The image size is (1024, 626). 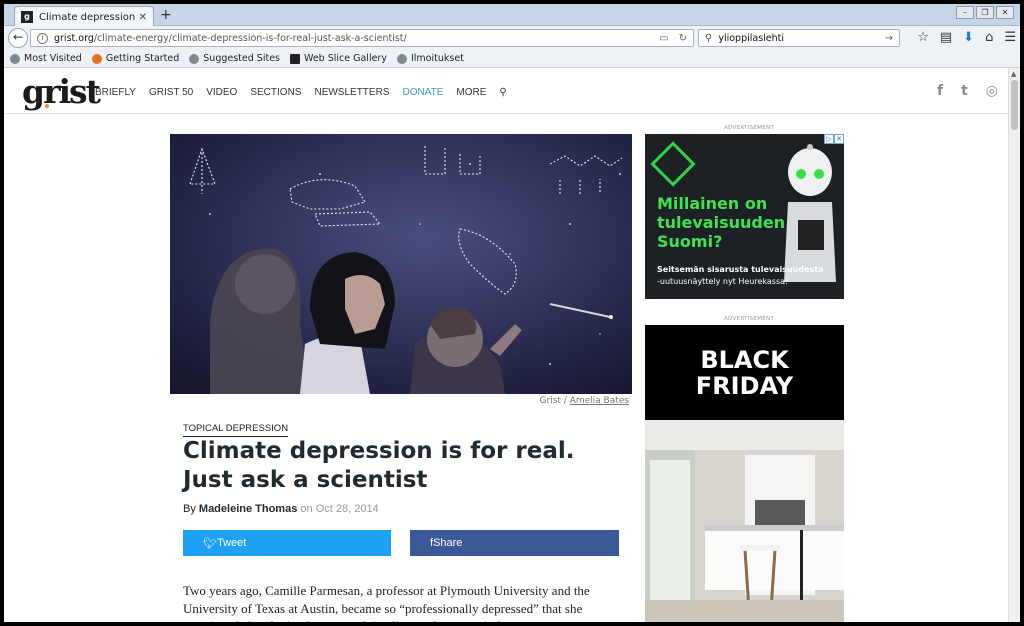 What do you see at coordinates (241, 58) in the screenshot?
I see `bookmark-label: Suggested Sites` at bounding box center [241, 58].